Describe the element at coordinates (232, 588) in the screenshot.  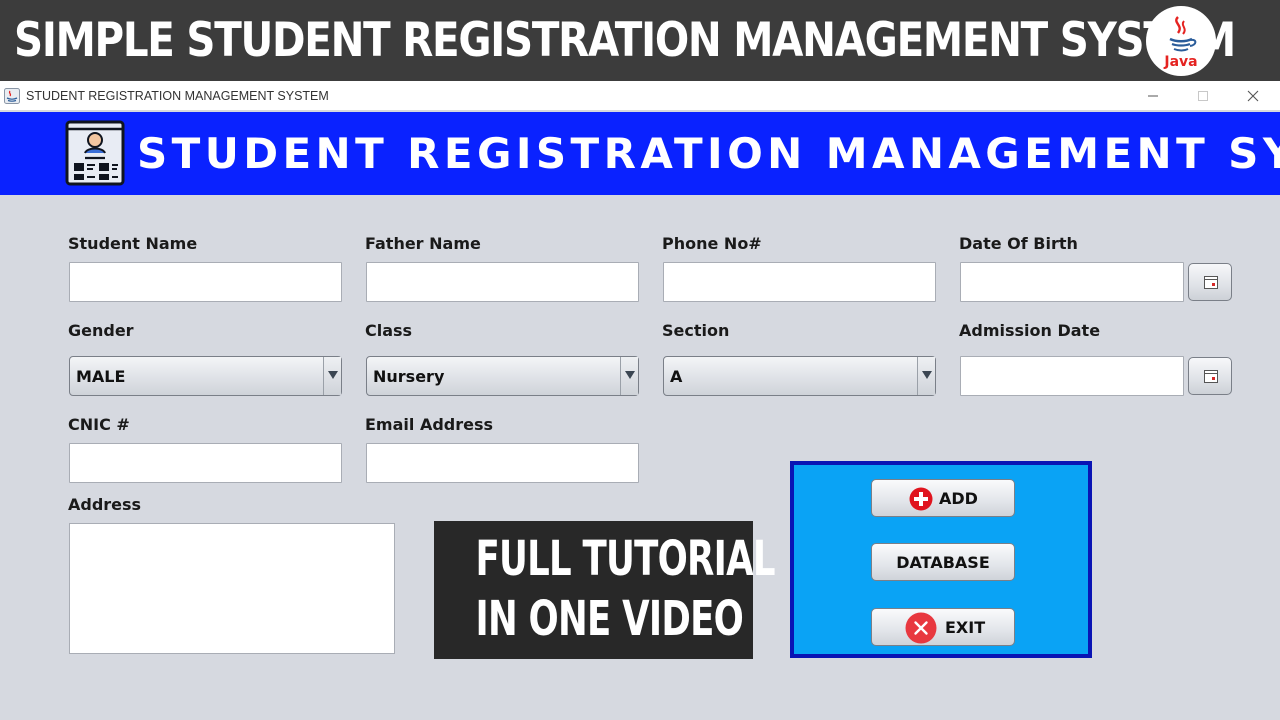
I see `address-textarea` at that location.